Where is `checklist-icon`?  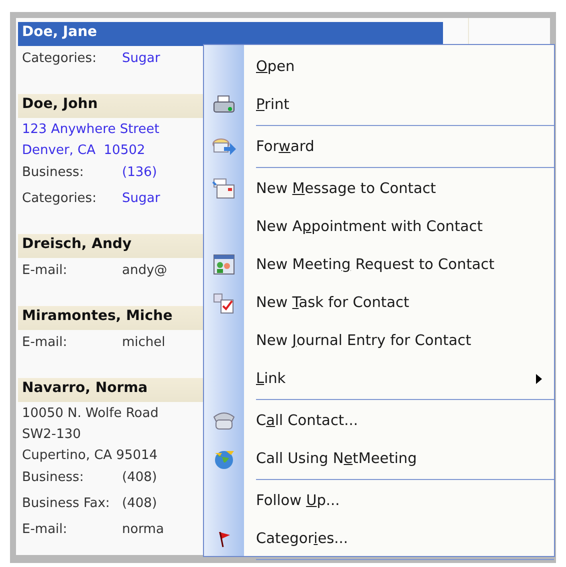 checklist-icon is located at coordinates (224, 303).